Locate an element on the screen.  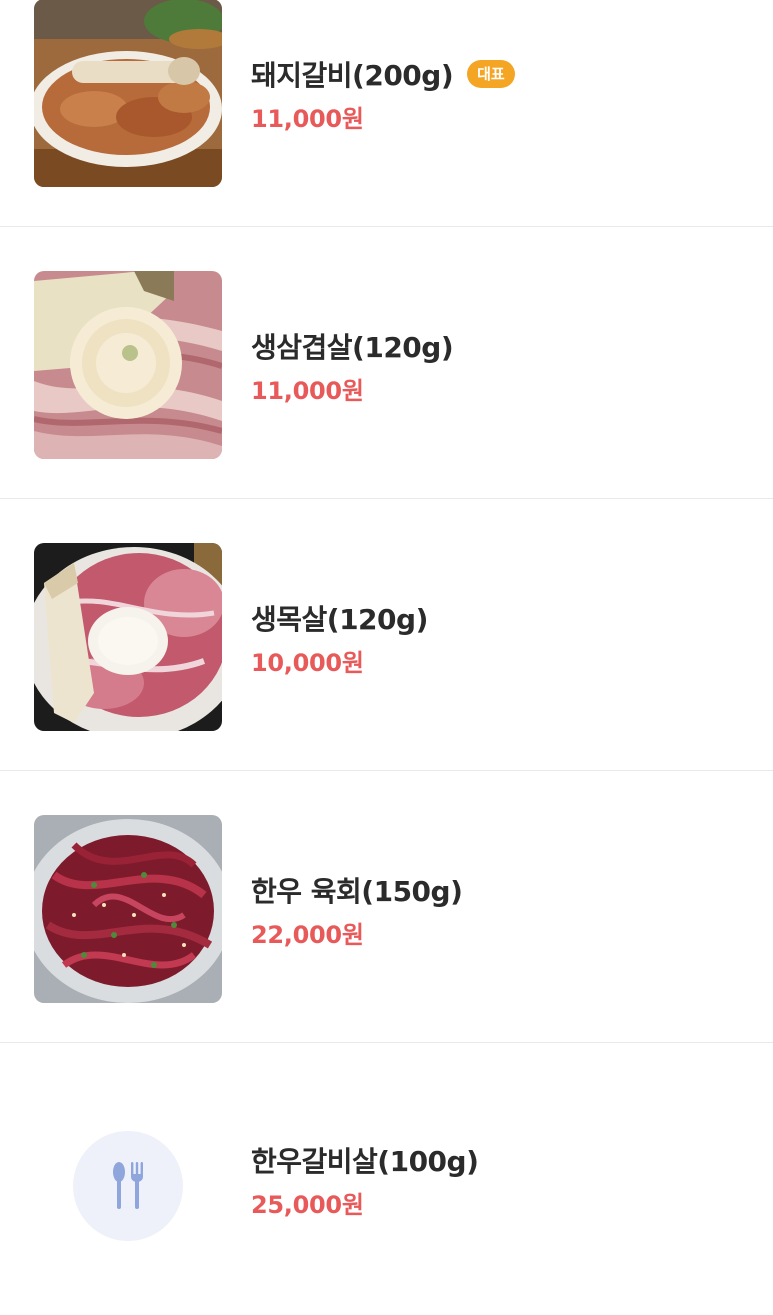
menu-item-name-row: 생목살(120g) is located at coordinates (339, 618).